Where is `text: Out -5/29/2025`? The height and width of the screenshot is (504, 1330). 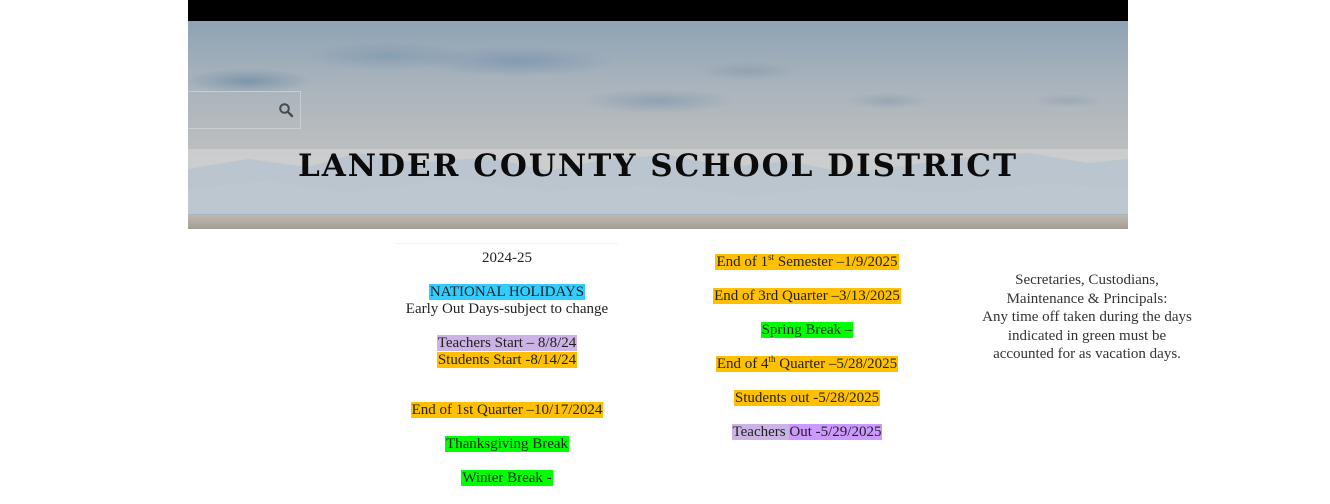 text: Out -5/29/2025 is located at coordinates (836, 432).